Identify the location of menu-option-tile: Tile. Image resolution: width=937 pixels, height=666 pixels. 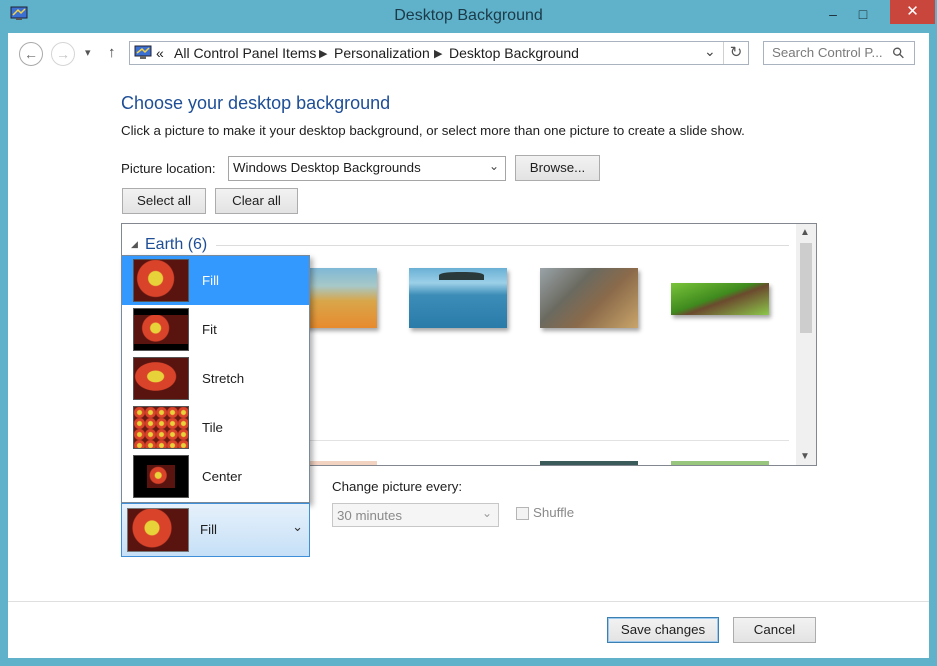
(215, 427).